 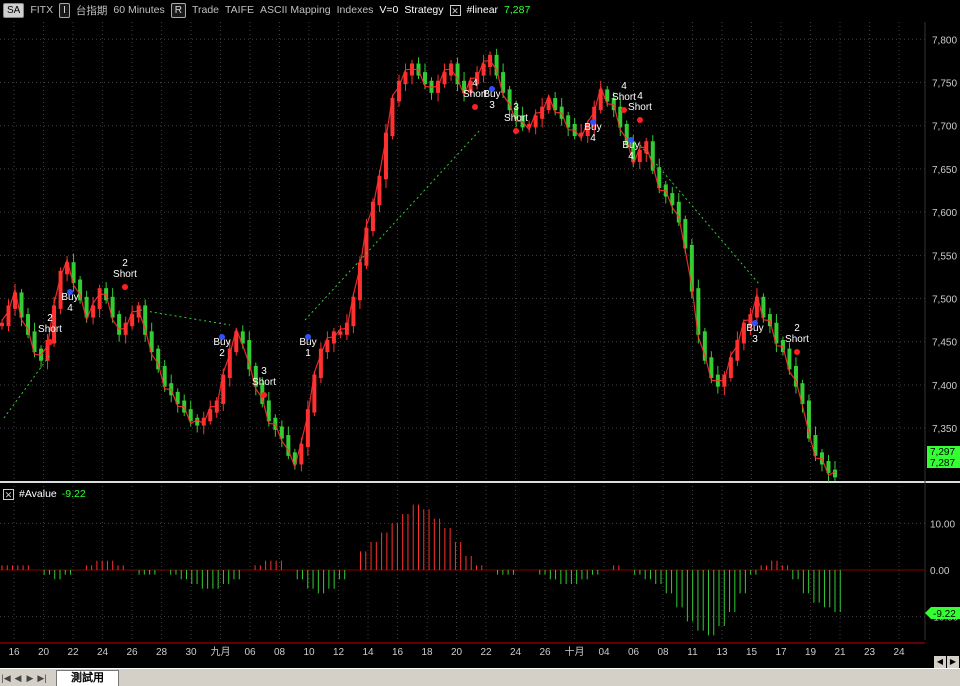 What do you see at coordinates (944, 83) in the screenshot?
I see `price-tick-label: 7,750` at bounding box center [944, 83].